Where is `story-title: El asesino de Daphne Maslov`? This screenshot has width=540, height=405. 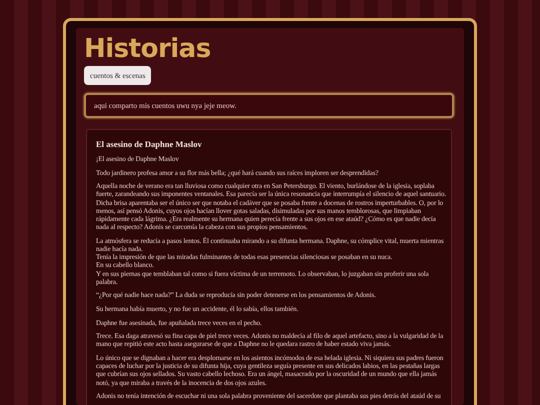
story-title: El asesino de Daphne Maslov is located at coordinates (149, 144).